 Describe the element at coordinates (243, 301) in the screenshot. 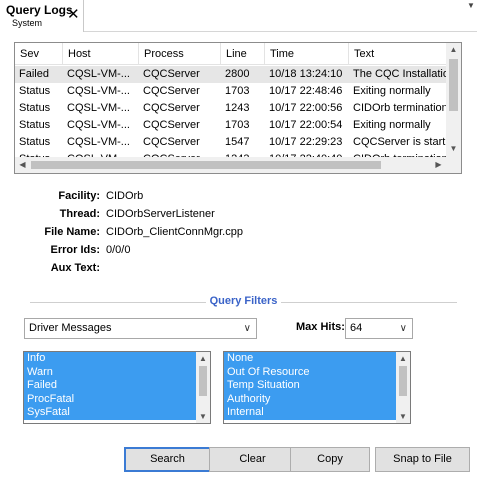

I see `query-filters-title: Query Filters` at that location.